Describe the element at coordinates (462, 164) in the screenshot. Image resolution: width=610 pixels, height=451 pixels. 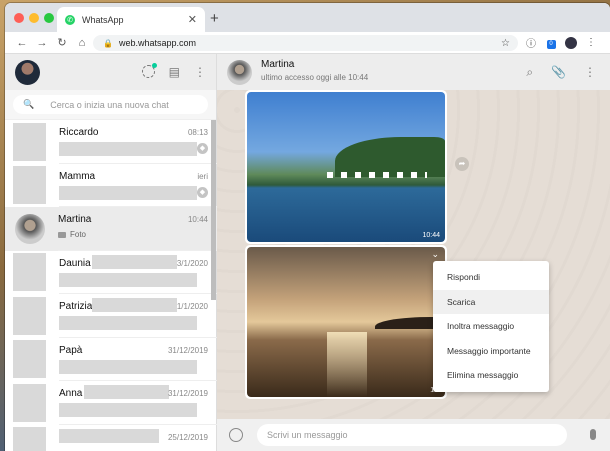
I see `forward-icon: ➦` at that location.